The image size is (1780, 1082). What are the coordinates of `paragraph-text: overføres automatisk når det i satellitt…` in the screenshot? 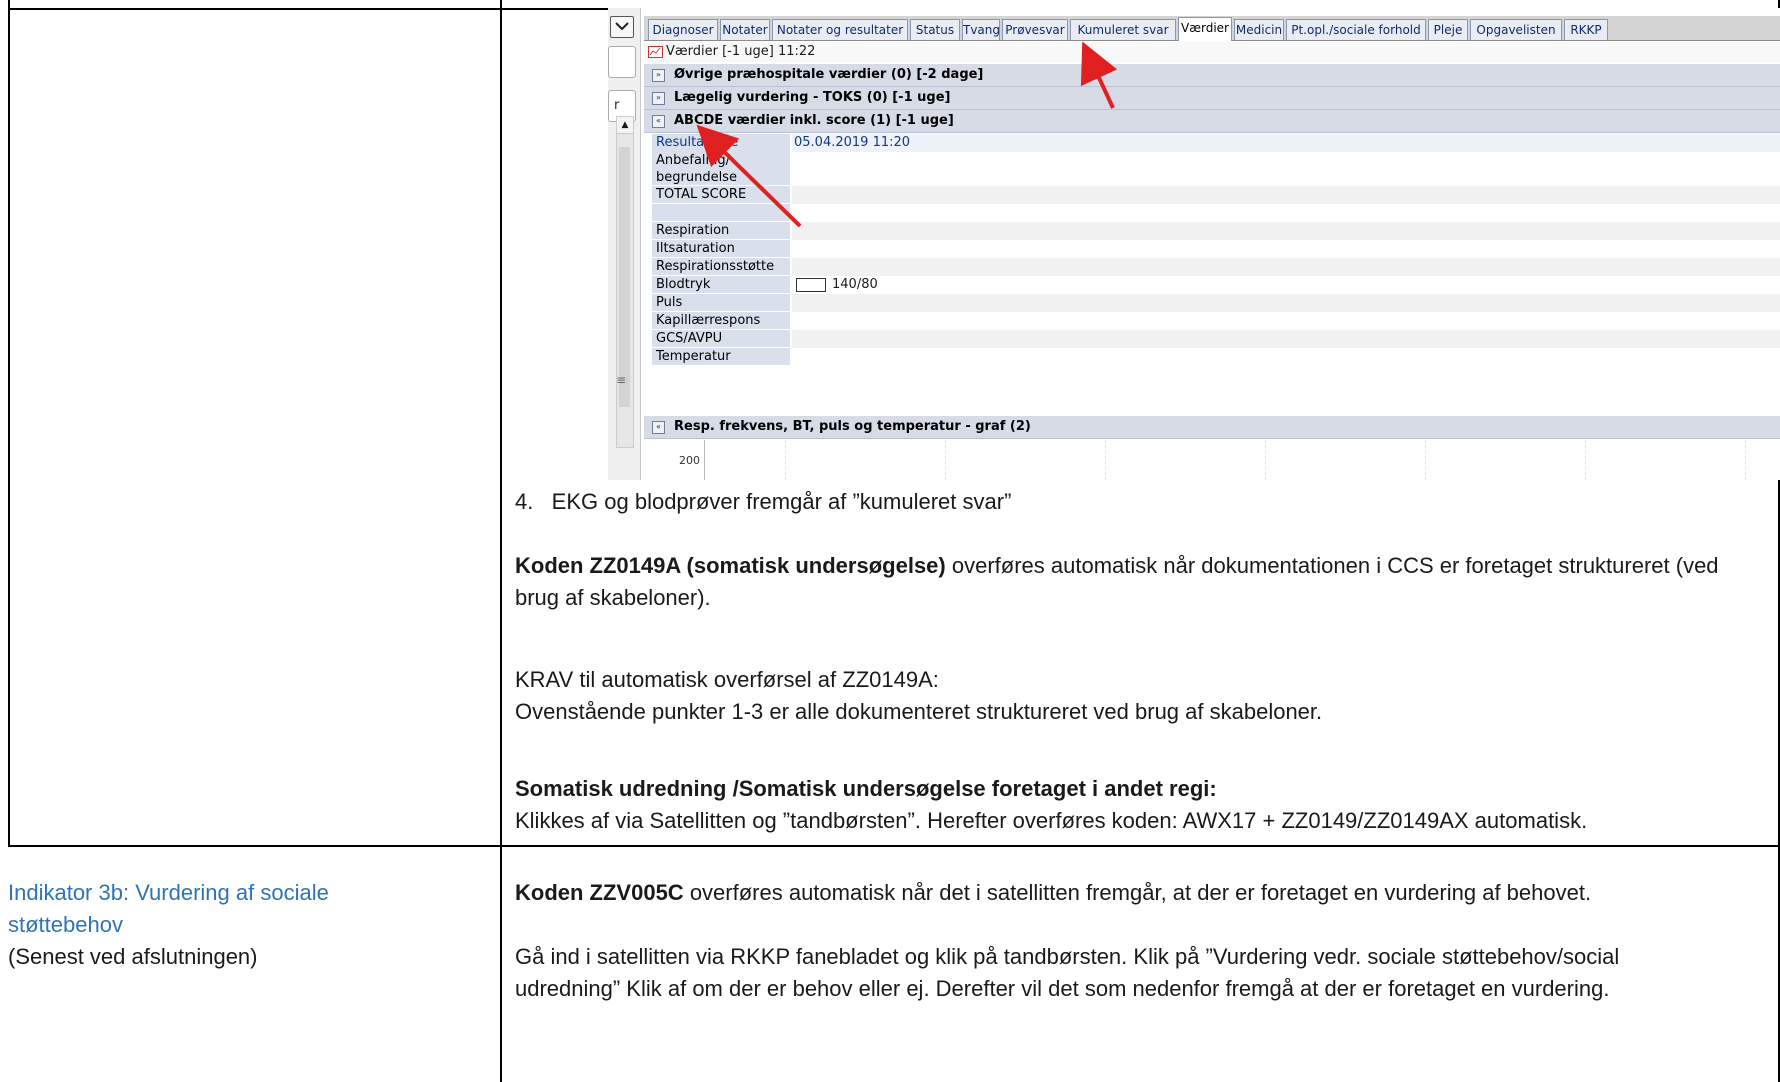 It's located at (1137, 892).